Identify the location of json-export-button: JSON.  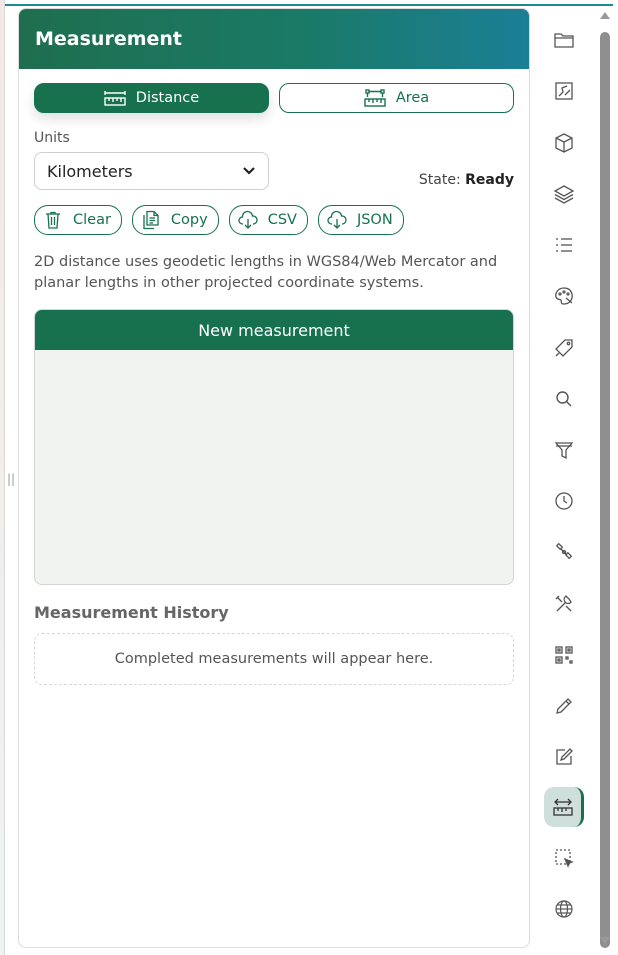
(360, 220).